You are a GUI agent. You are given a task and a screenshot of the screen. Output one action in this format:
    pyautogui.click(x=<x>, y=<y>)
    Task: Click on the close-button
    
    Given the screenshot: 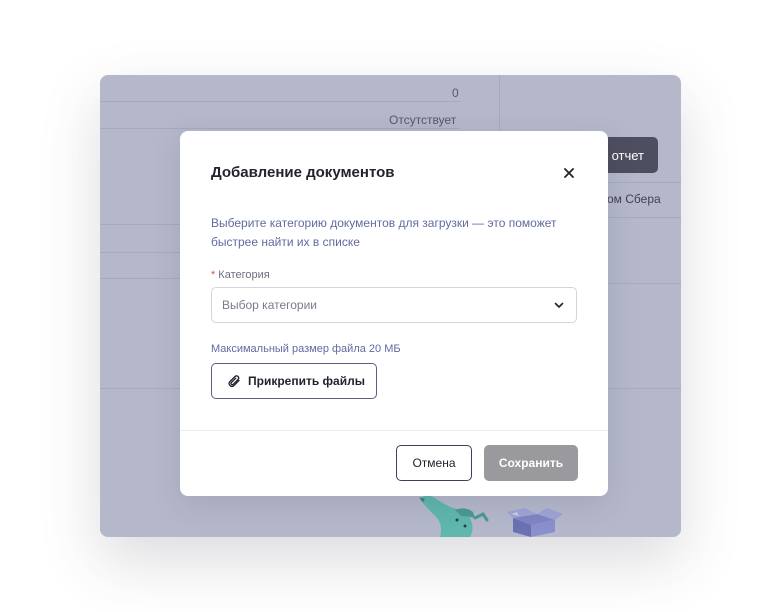 What is the action you would take?
    pyautogui.click(x=569, y=173)
    